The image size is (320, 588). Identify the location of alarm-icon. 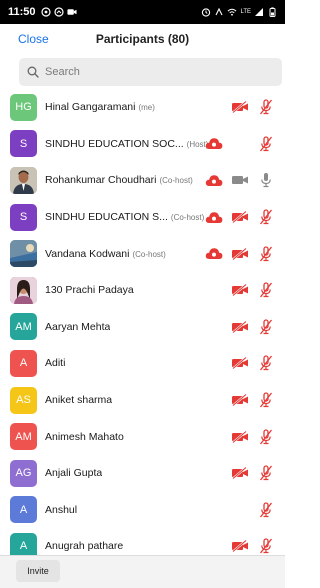
(206, 12).